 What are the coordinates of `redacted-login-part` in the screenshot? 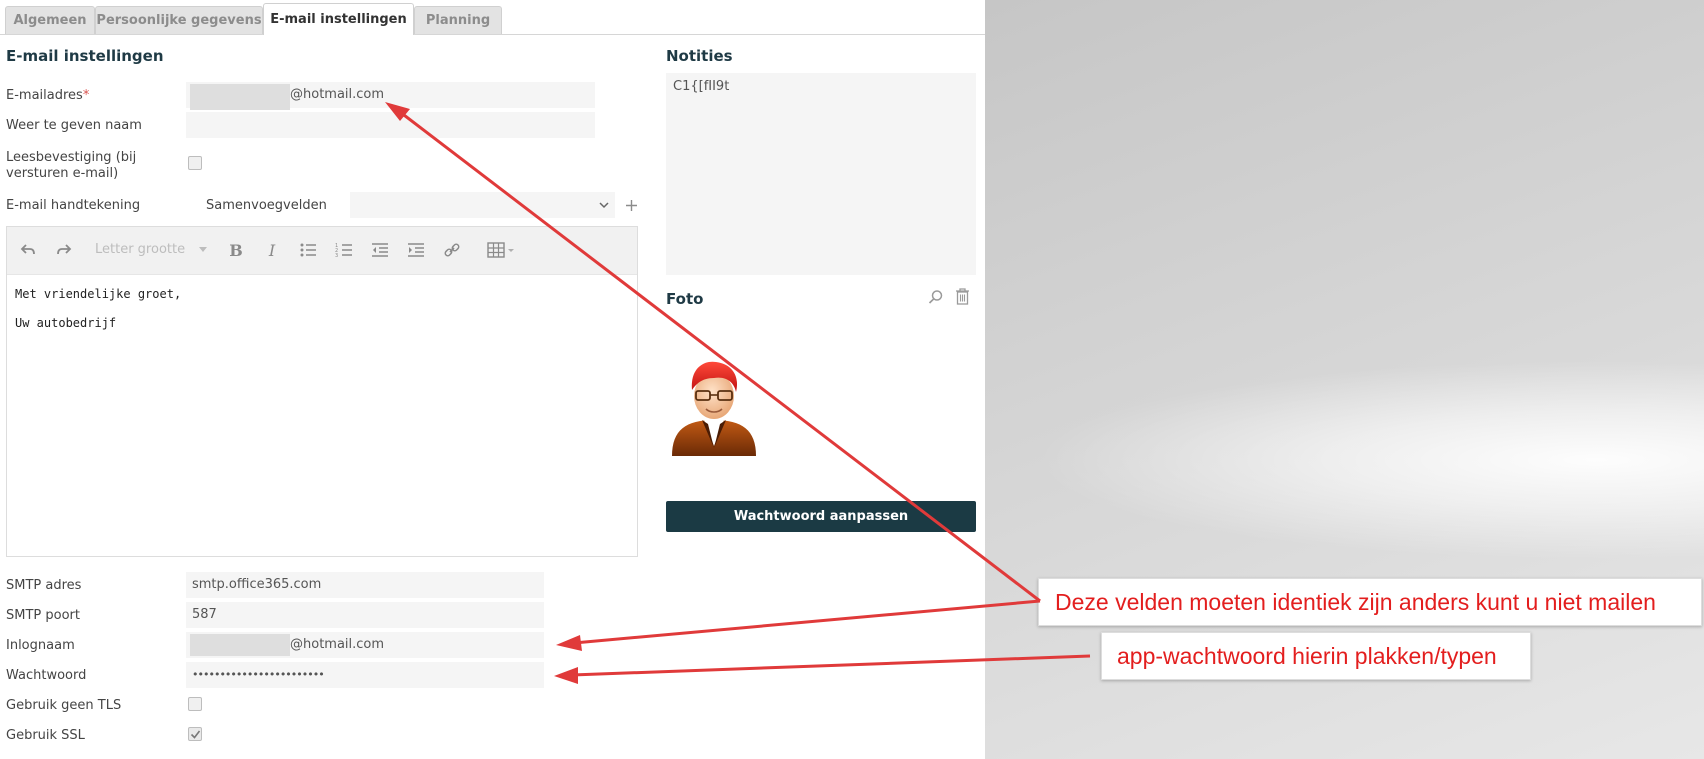 It's located at (240, 645).